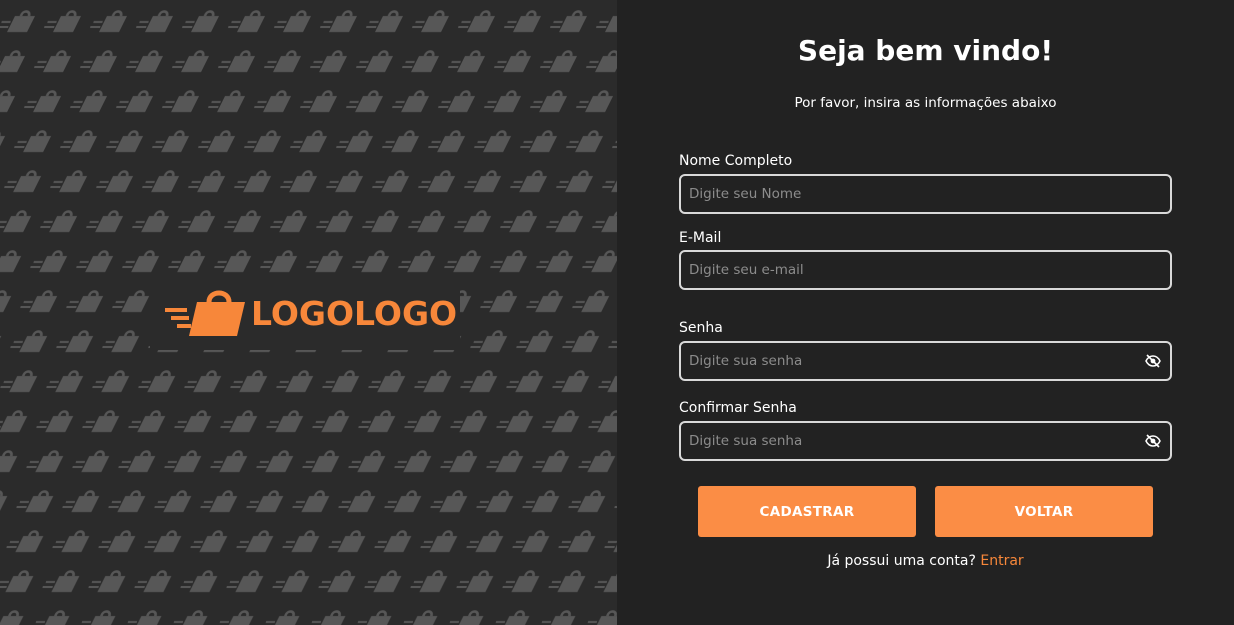 This screenshot has width=1234, height=625. I want to click on password-input, so click(913, 361).